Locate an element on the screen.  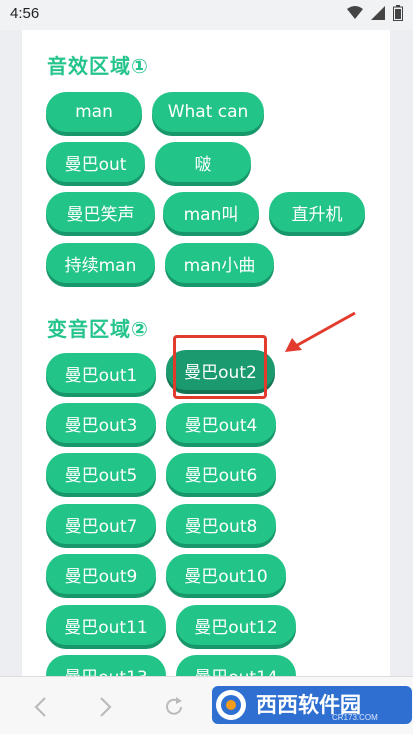
reload-icon is located at coordinates (174, 706).